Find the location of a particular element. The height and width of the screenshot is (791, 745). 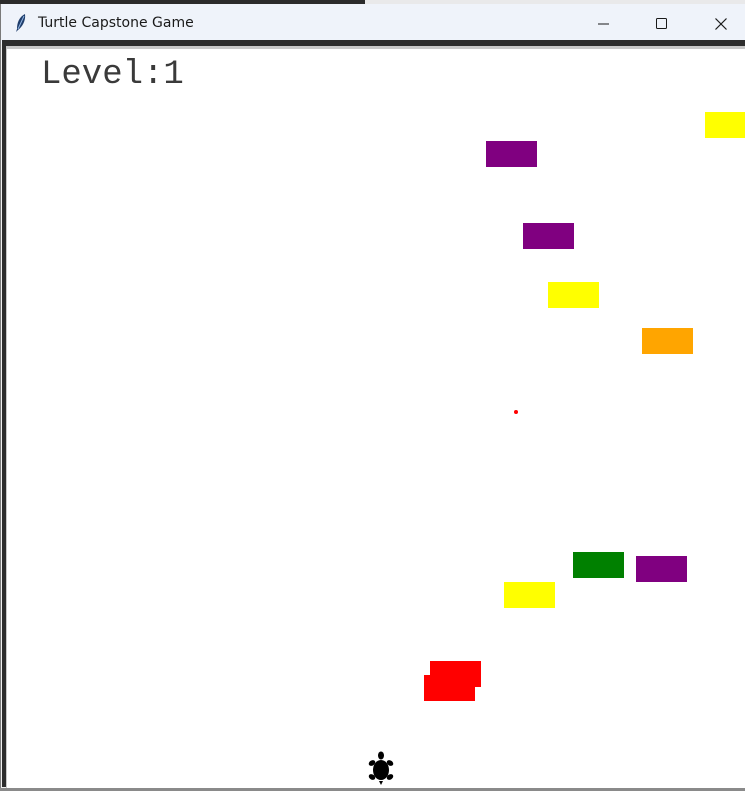

minimize-button is located at coordinates (604, 24).